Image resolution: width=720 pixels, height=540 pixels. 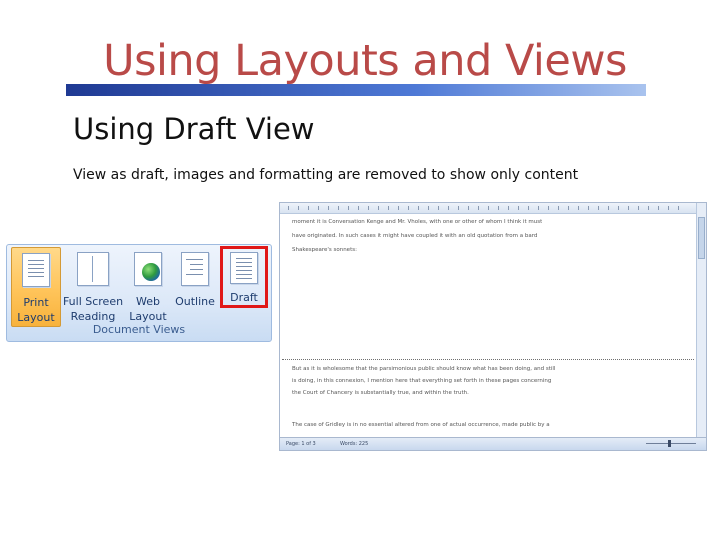 I want to click on outline-button: Outline, so click(x=195, y=286).